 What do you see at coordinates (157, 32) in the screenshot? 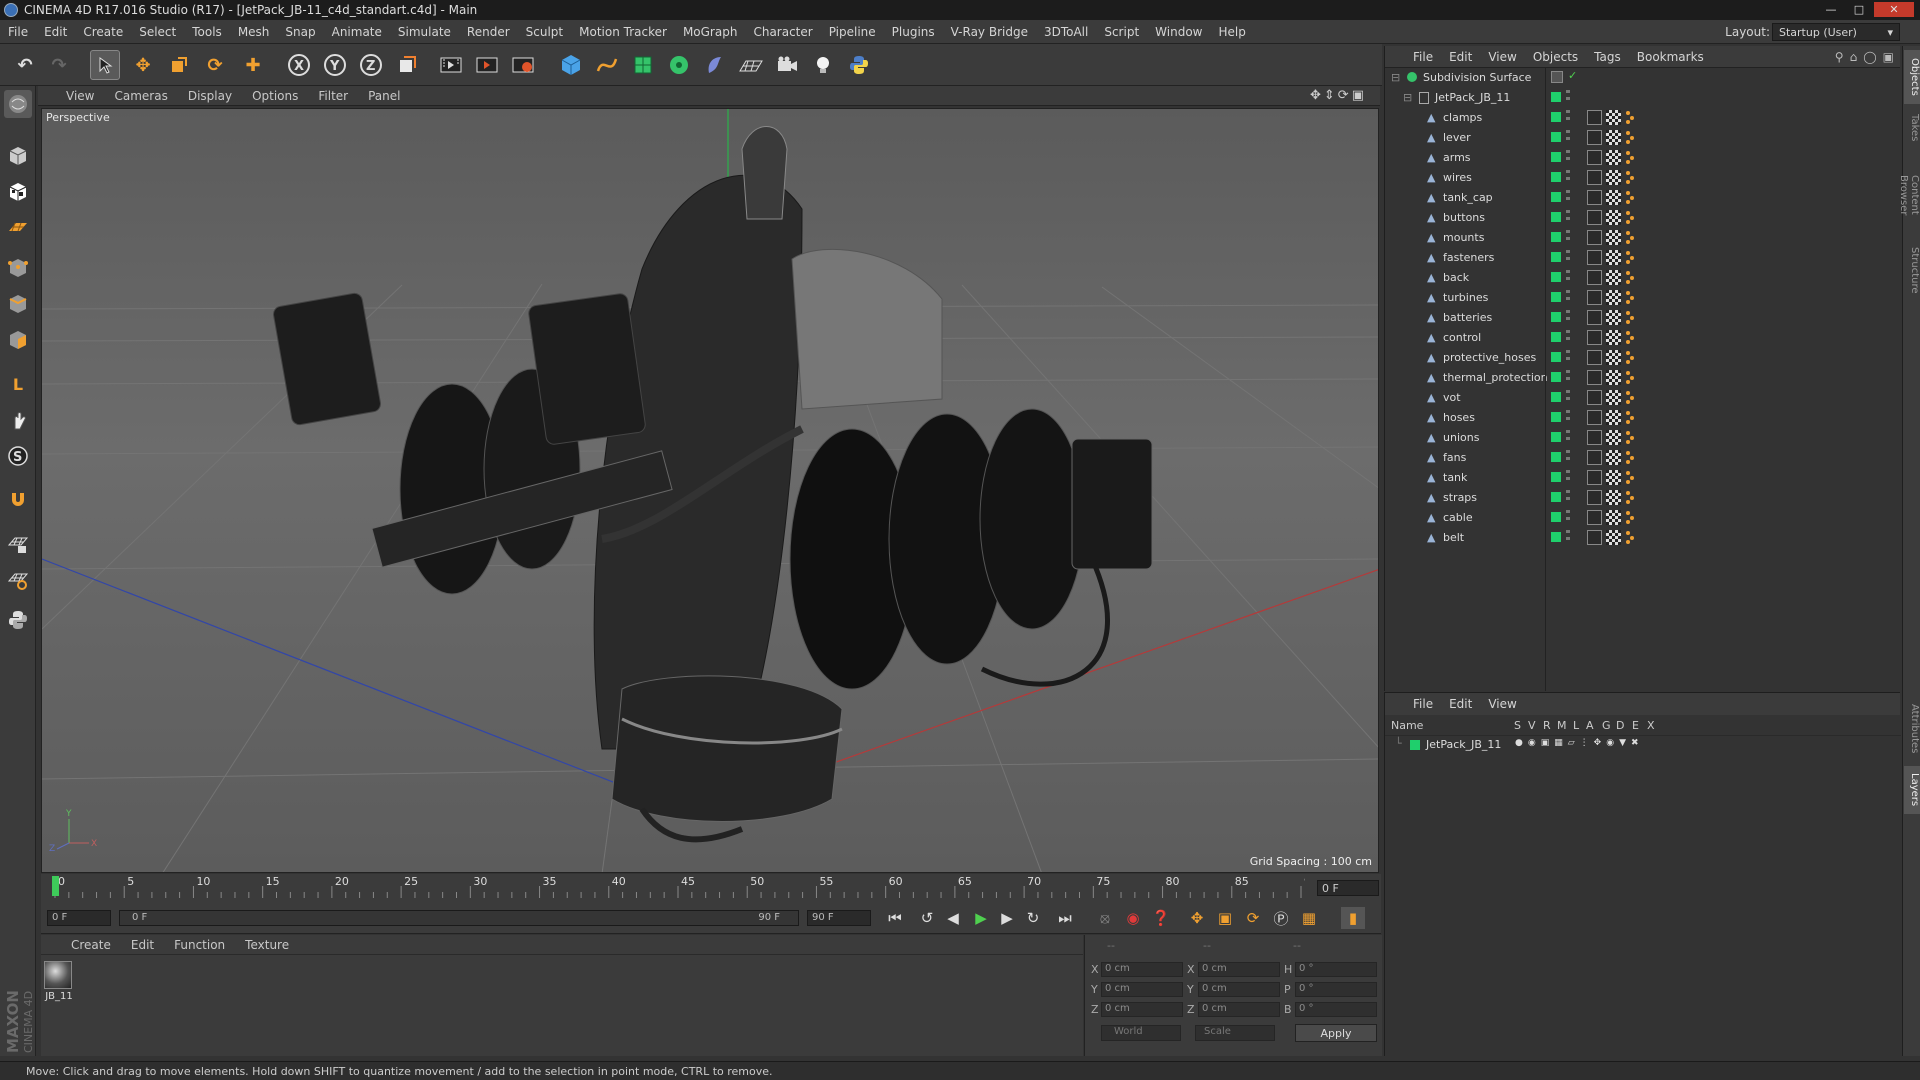
I see `menu-select: Select` at bounding box center [157, 32].